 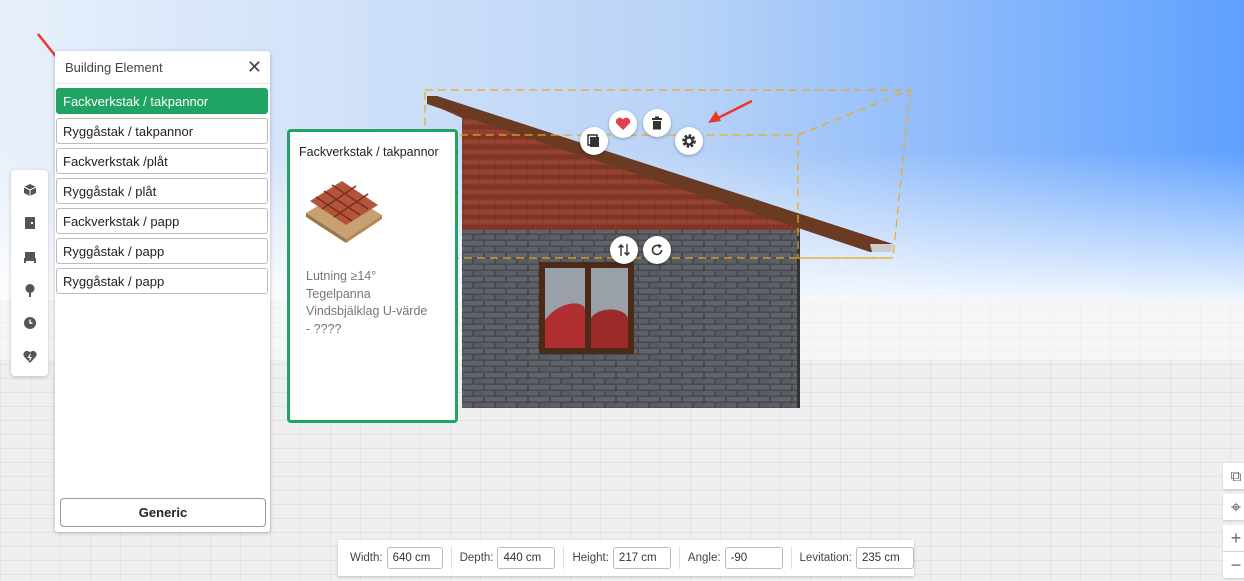 I want to click on card-description-line: Vindsbjälklag U-värde, so click(x=367, y=311).